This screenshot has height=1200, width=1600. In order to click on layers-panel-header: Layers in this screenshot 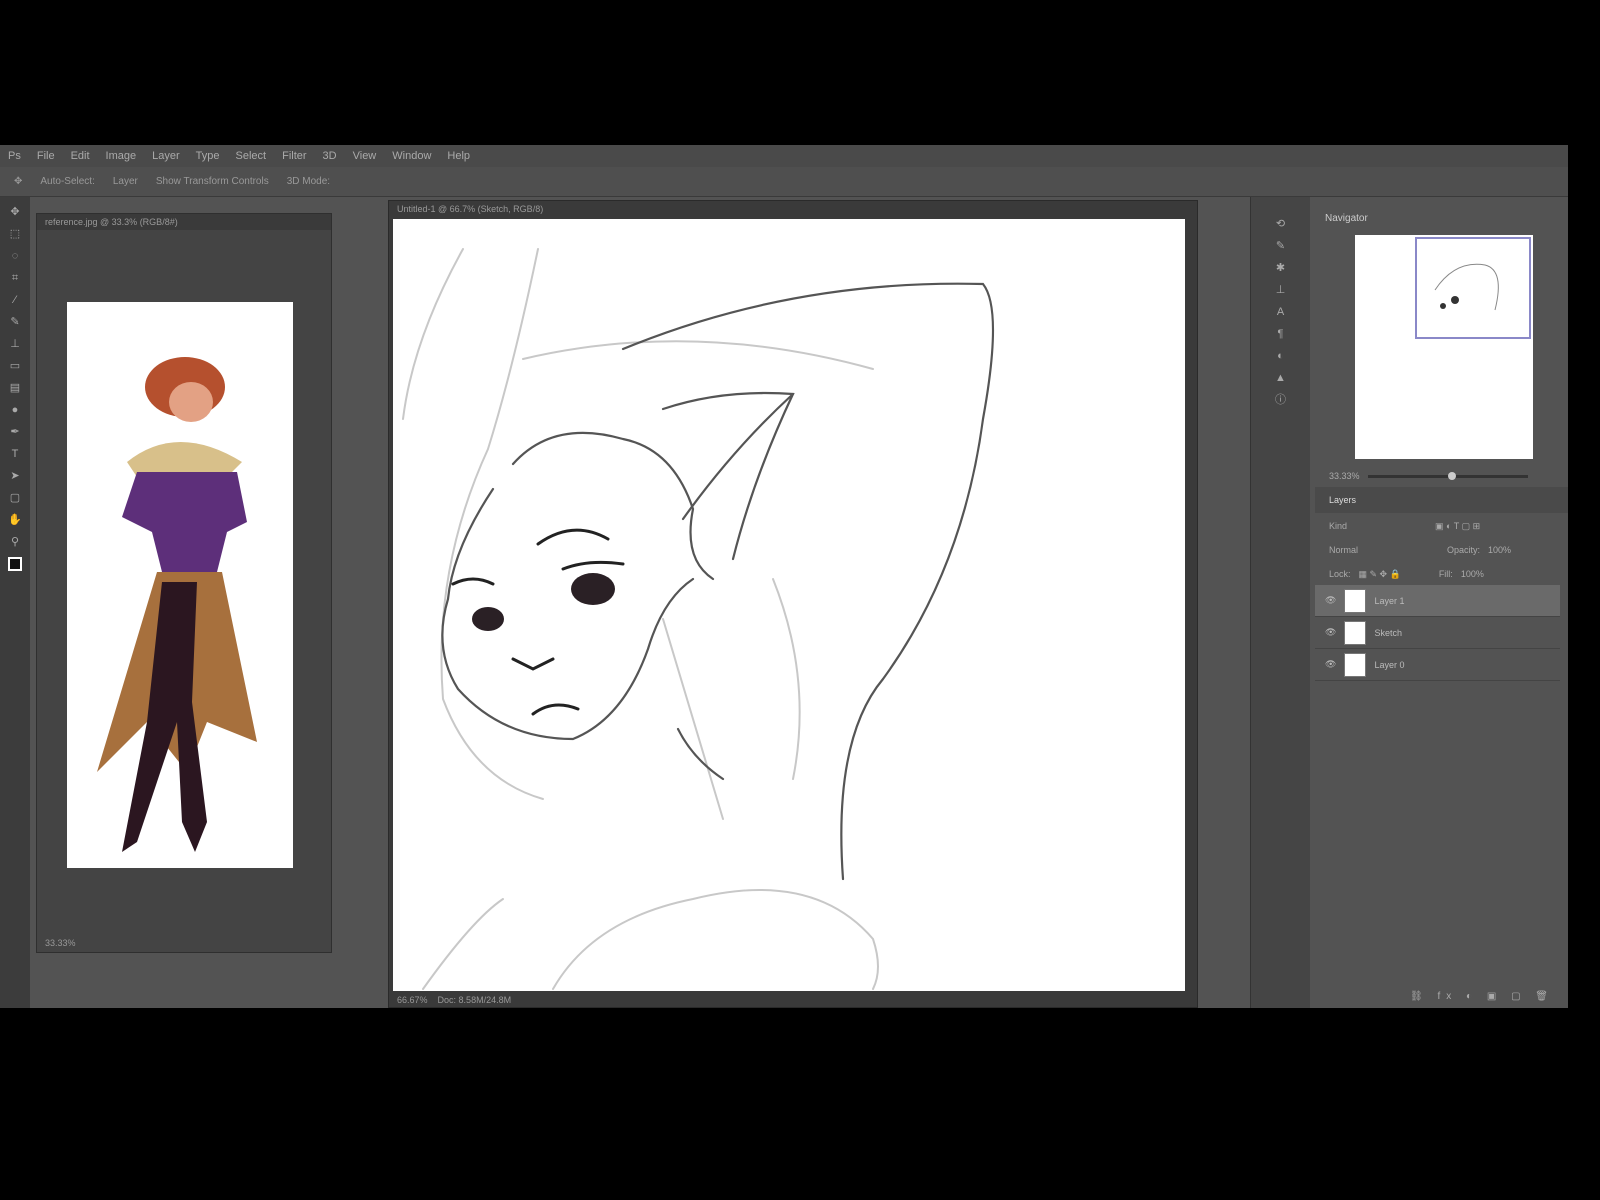, I will do `click(1441, 500)`.